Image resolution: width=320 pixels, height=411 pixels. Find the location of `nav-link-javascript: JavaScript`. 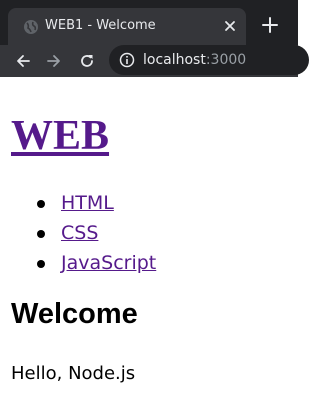

nav-link-javascript: JavaScript is located at coordinates (108, 263).